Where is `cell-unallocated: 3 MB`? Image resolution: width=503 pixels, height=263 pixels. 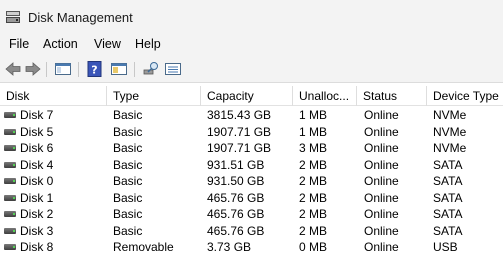
cell-unallocated: 3 MB is located at coordinates (313, 148).